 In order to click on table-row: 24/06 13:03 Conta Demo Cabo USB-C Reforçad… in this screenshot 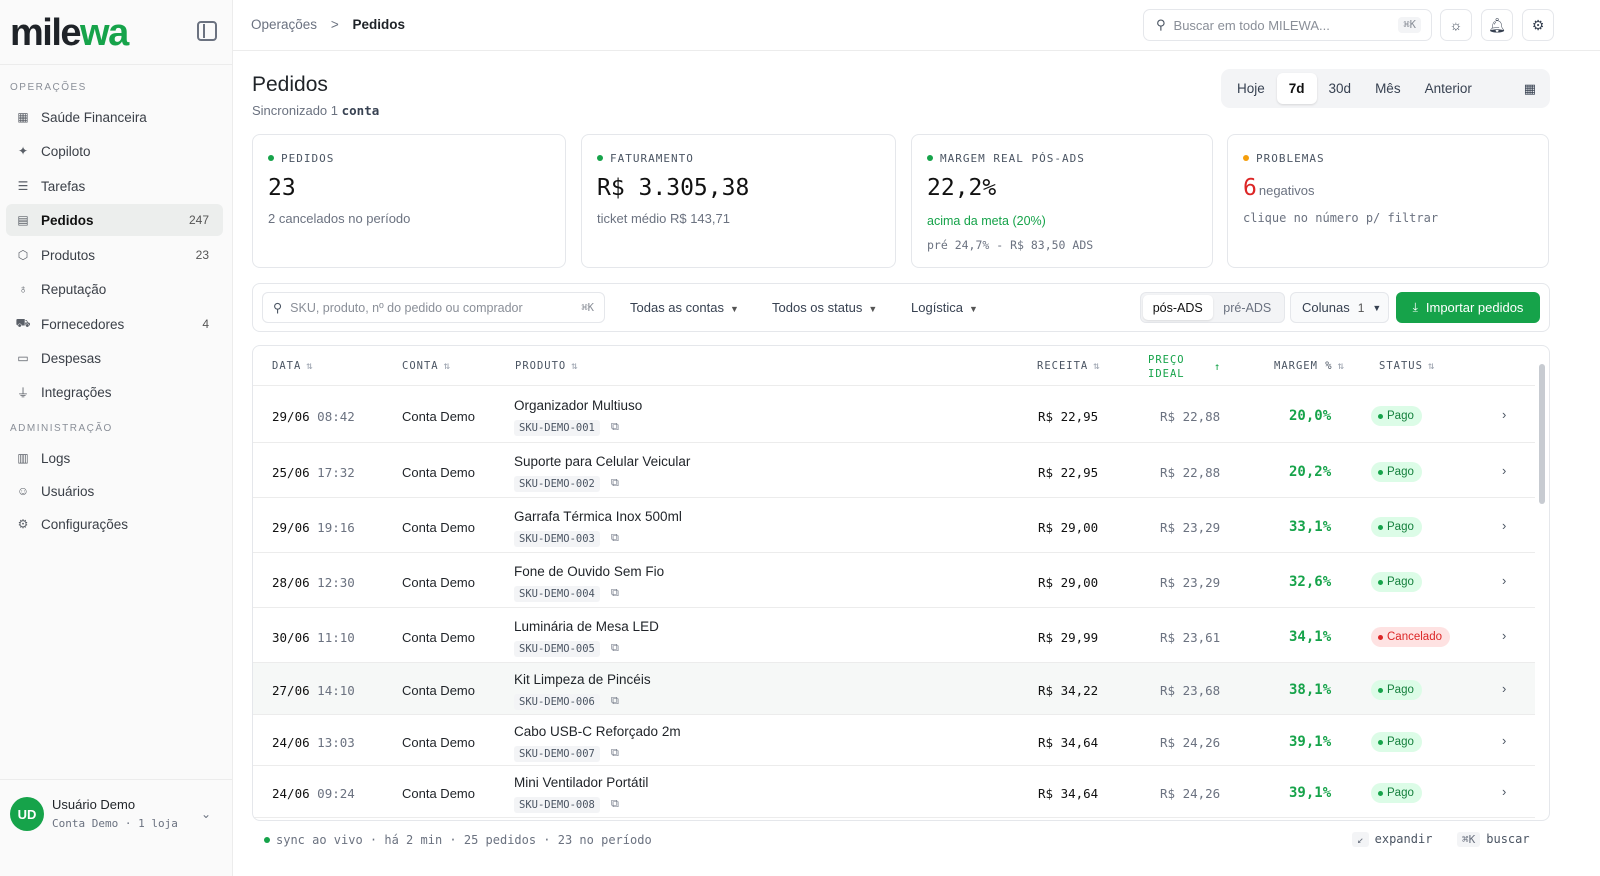, I will do `click(894, 740)`.